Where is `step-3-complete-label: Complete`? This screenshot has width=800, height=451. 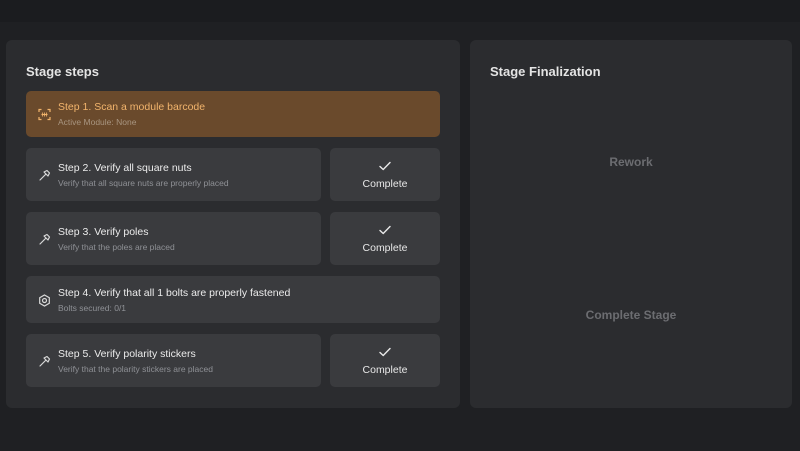 step-3-complete-label: Complete is located at coordinates (385, 248).